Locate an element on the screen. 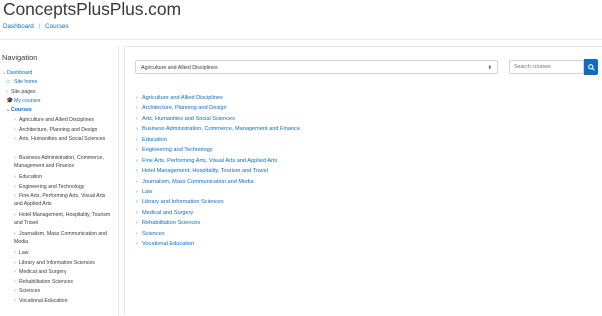 Image resolution: width=602 pixels, height=316 pixels. category-list-item: › Rehabilitation Sciences is located at coordinates (168, 223).